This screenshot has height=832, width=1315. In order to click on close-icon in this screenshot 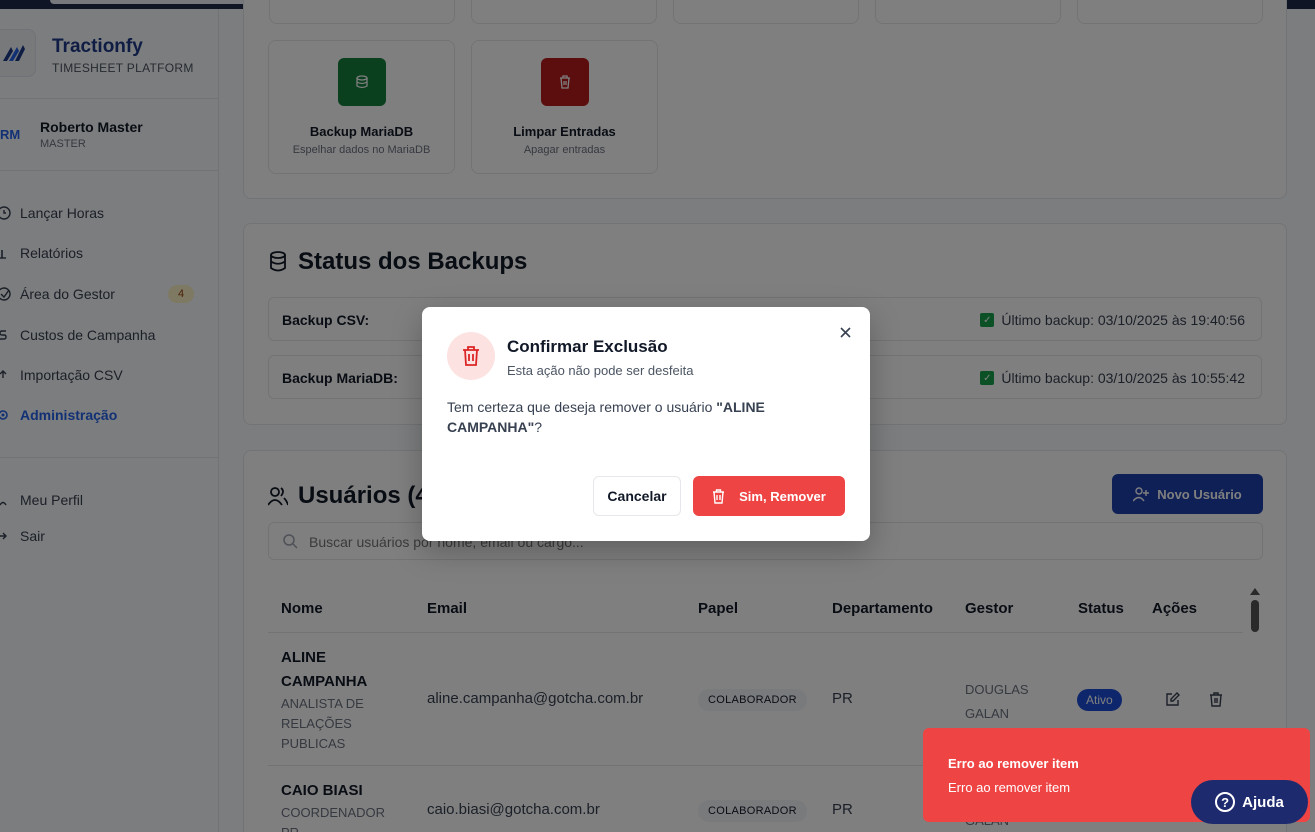, I will do `click(845, 332)`.